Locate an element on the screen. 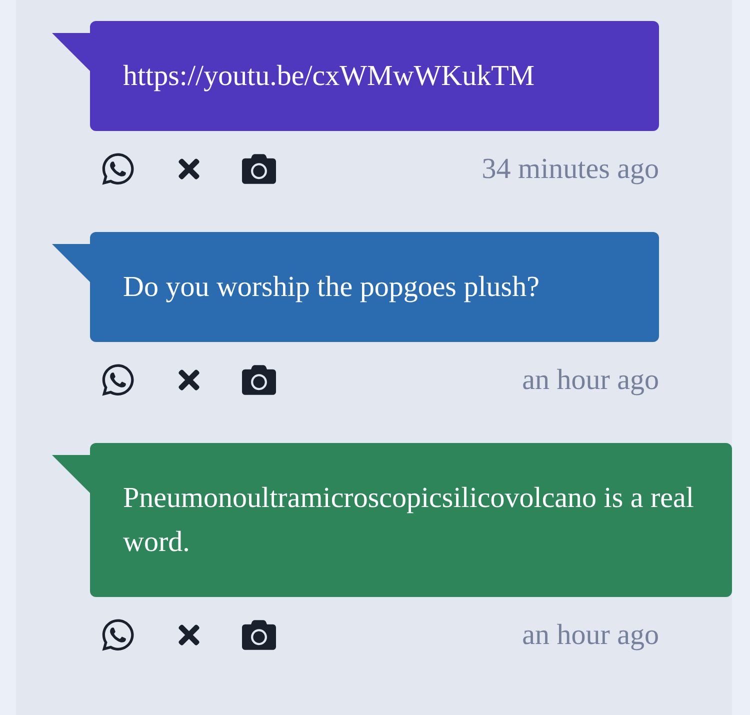  message-text: Pneumonoultramicroscopicsilicovolcano is a real word. is located at coordinates (408, 520).